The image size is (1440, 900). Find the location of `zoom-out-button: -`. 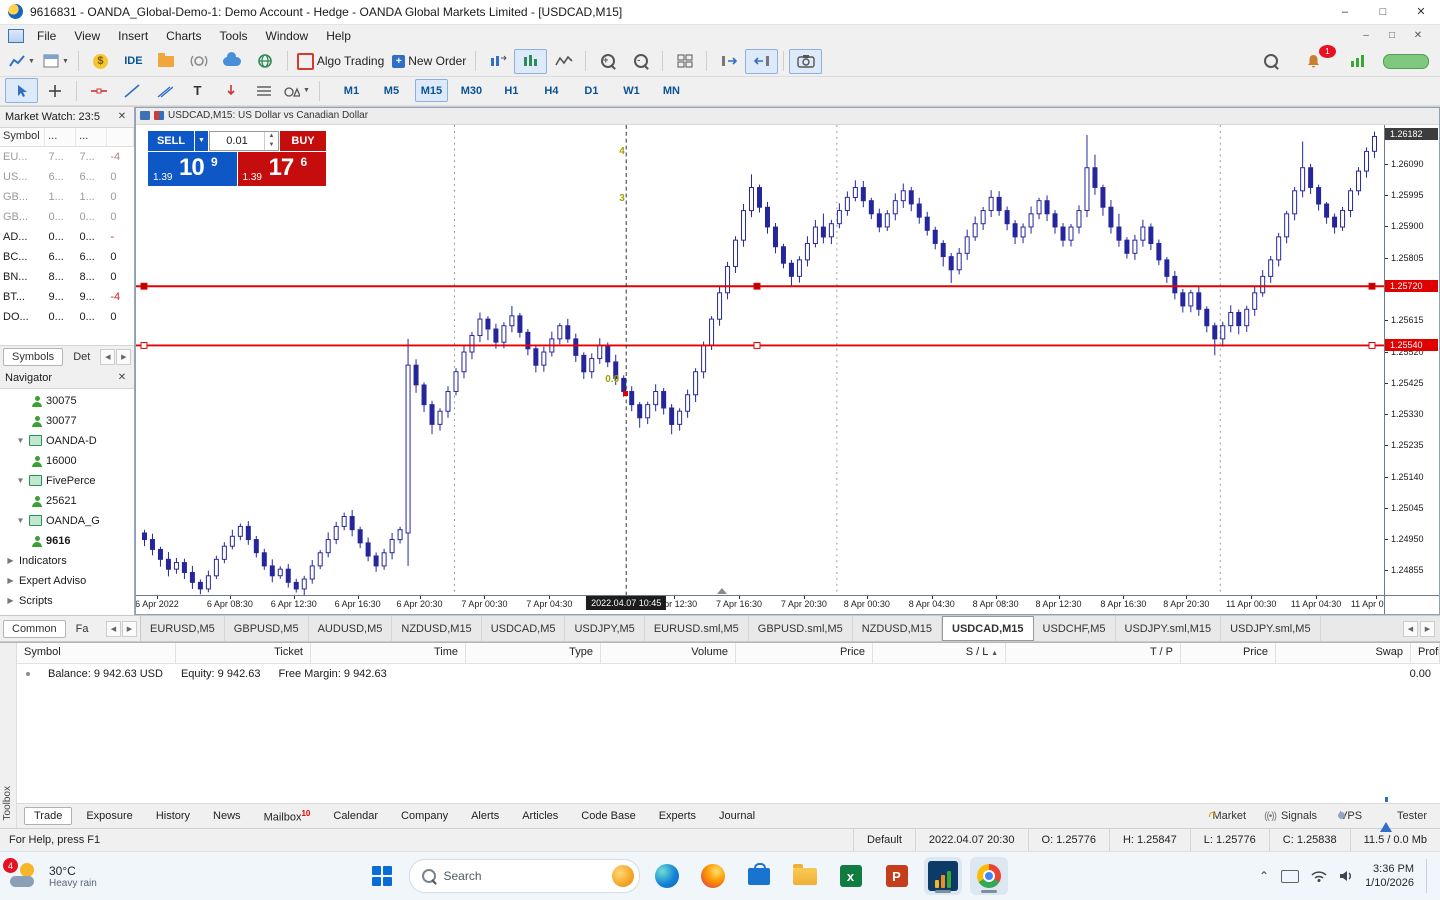

zoom-out-button: - is located at coordinates (640, 61).